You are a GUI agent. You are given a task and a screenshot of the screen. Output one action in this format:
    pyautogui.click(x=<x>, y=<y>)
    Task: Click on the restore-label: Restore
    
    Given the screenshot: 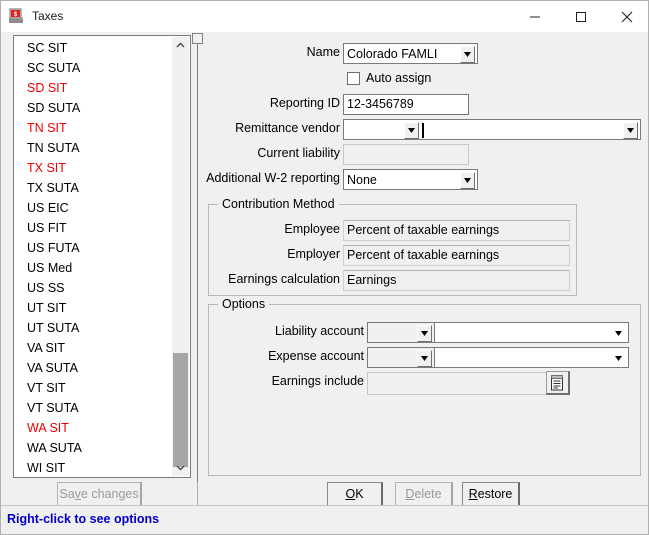 What is the action you would take?
    pyautogui.click(x=490, y=494)
    